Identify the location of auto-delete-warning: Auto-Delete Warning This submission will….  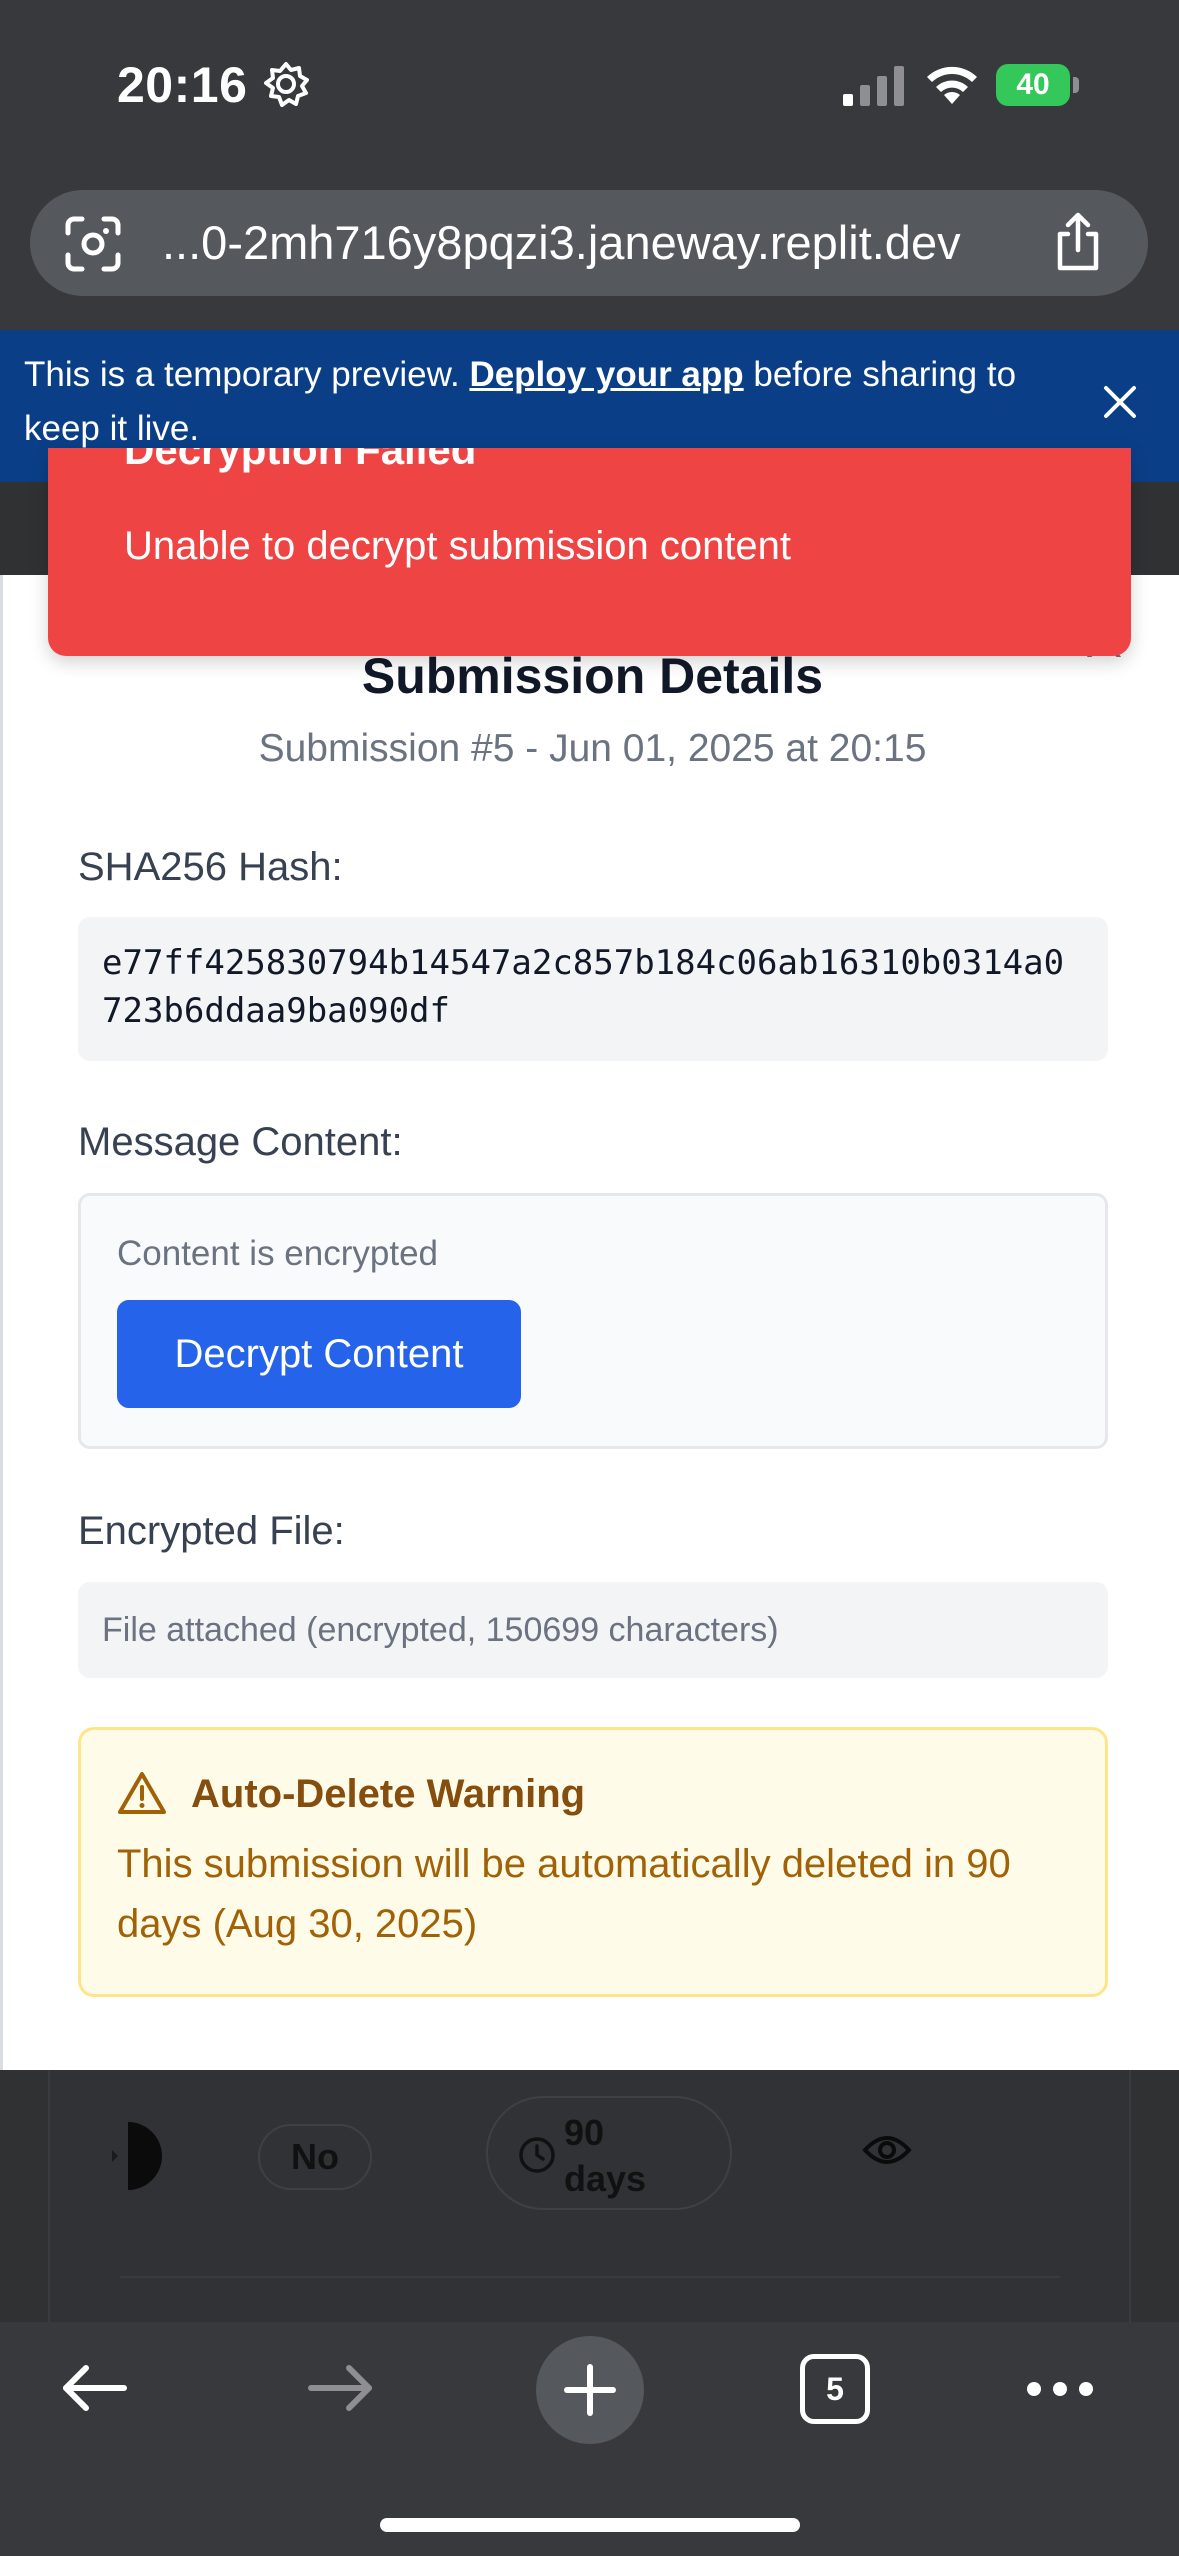
(593, 1862).